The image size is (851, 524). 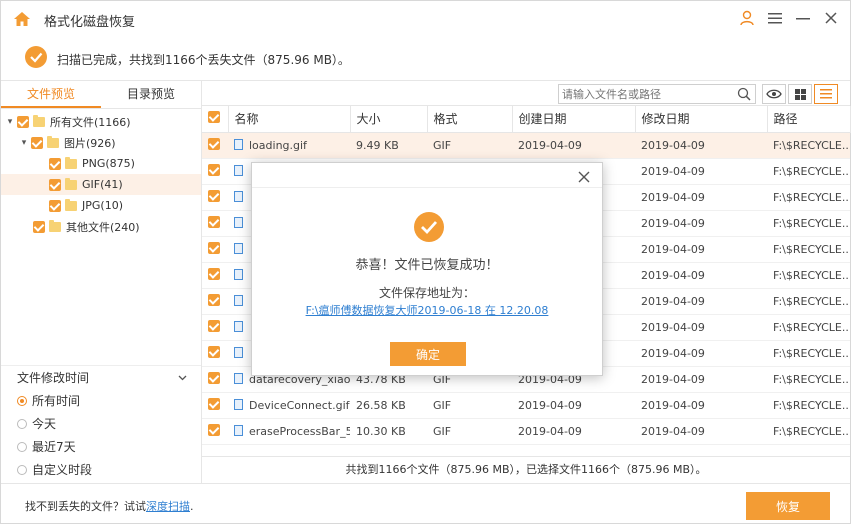 What do you see at coordinates (101, 377) in the screenshot?
I see `filter-header: 文件修改时间` at bounding box center [101, 377].